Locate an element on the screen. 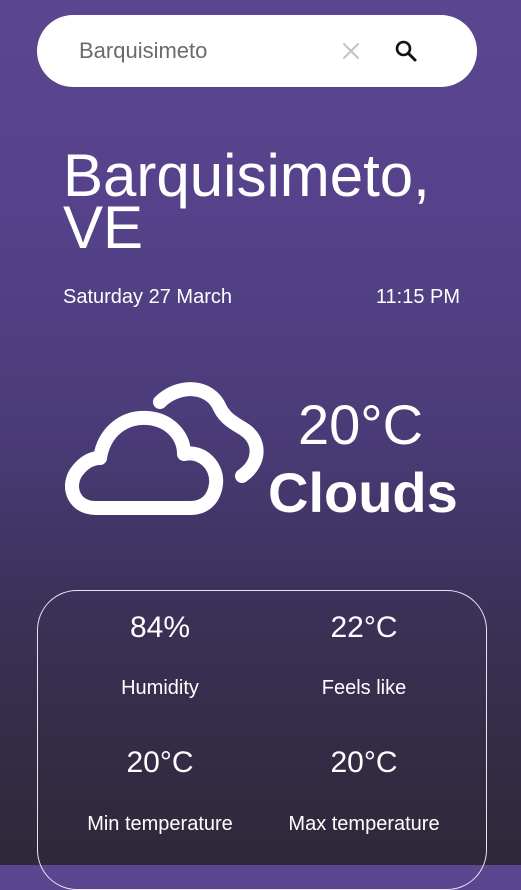  humidity-label: Humidity is located at coordinates (160, 688).